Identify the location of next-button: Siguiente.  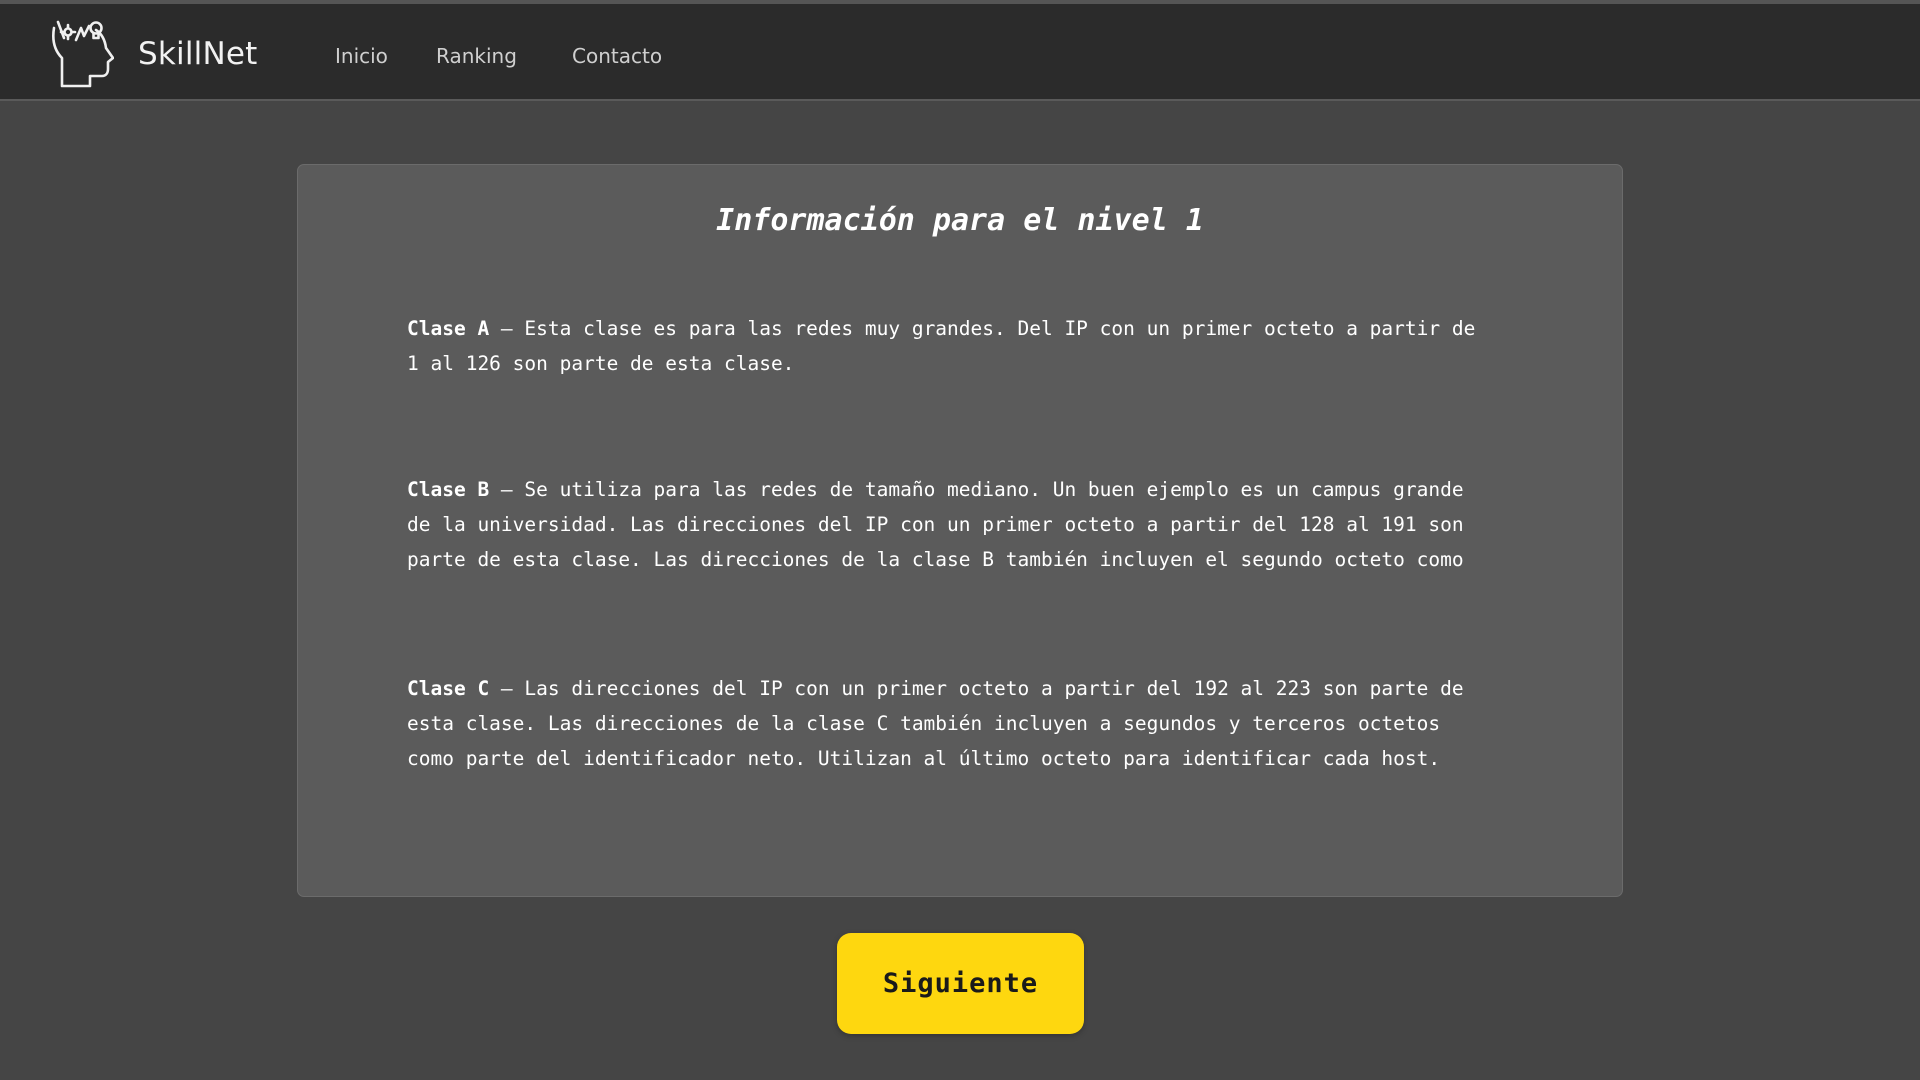
(960, 983).